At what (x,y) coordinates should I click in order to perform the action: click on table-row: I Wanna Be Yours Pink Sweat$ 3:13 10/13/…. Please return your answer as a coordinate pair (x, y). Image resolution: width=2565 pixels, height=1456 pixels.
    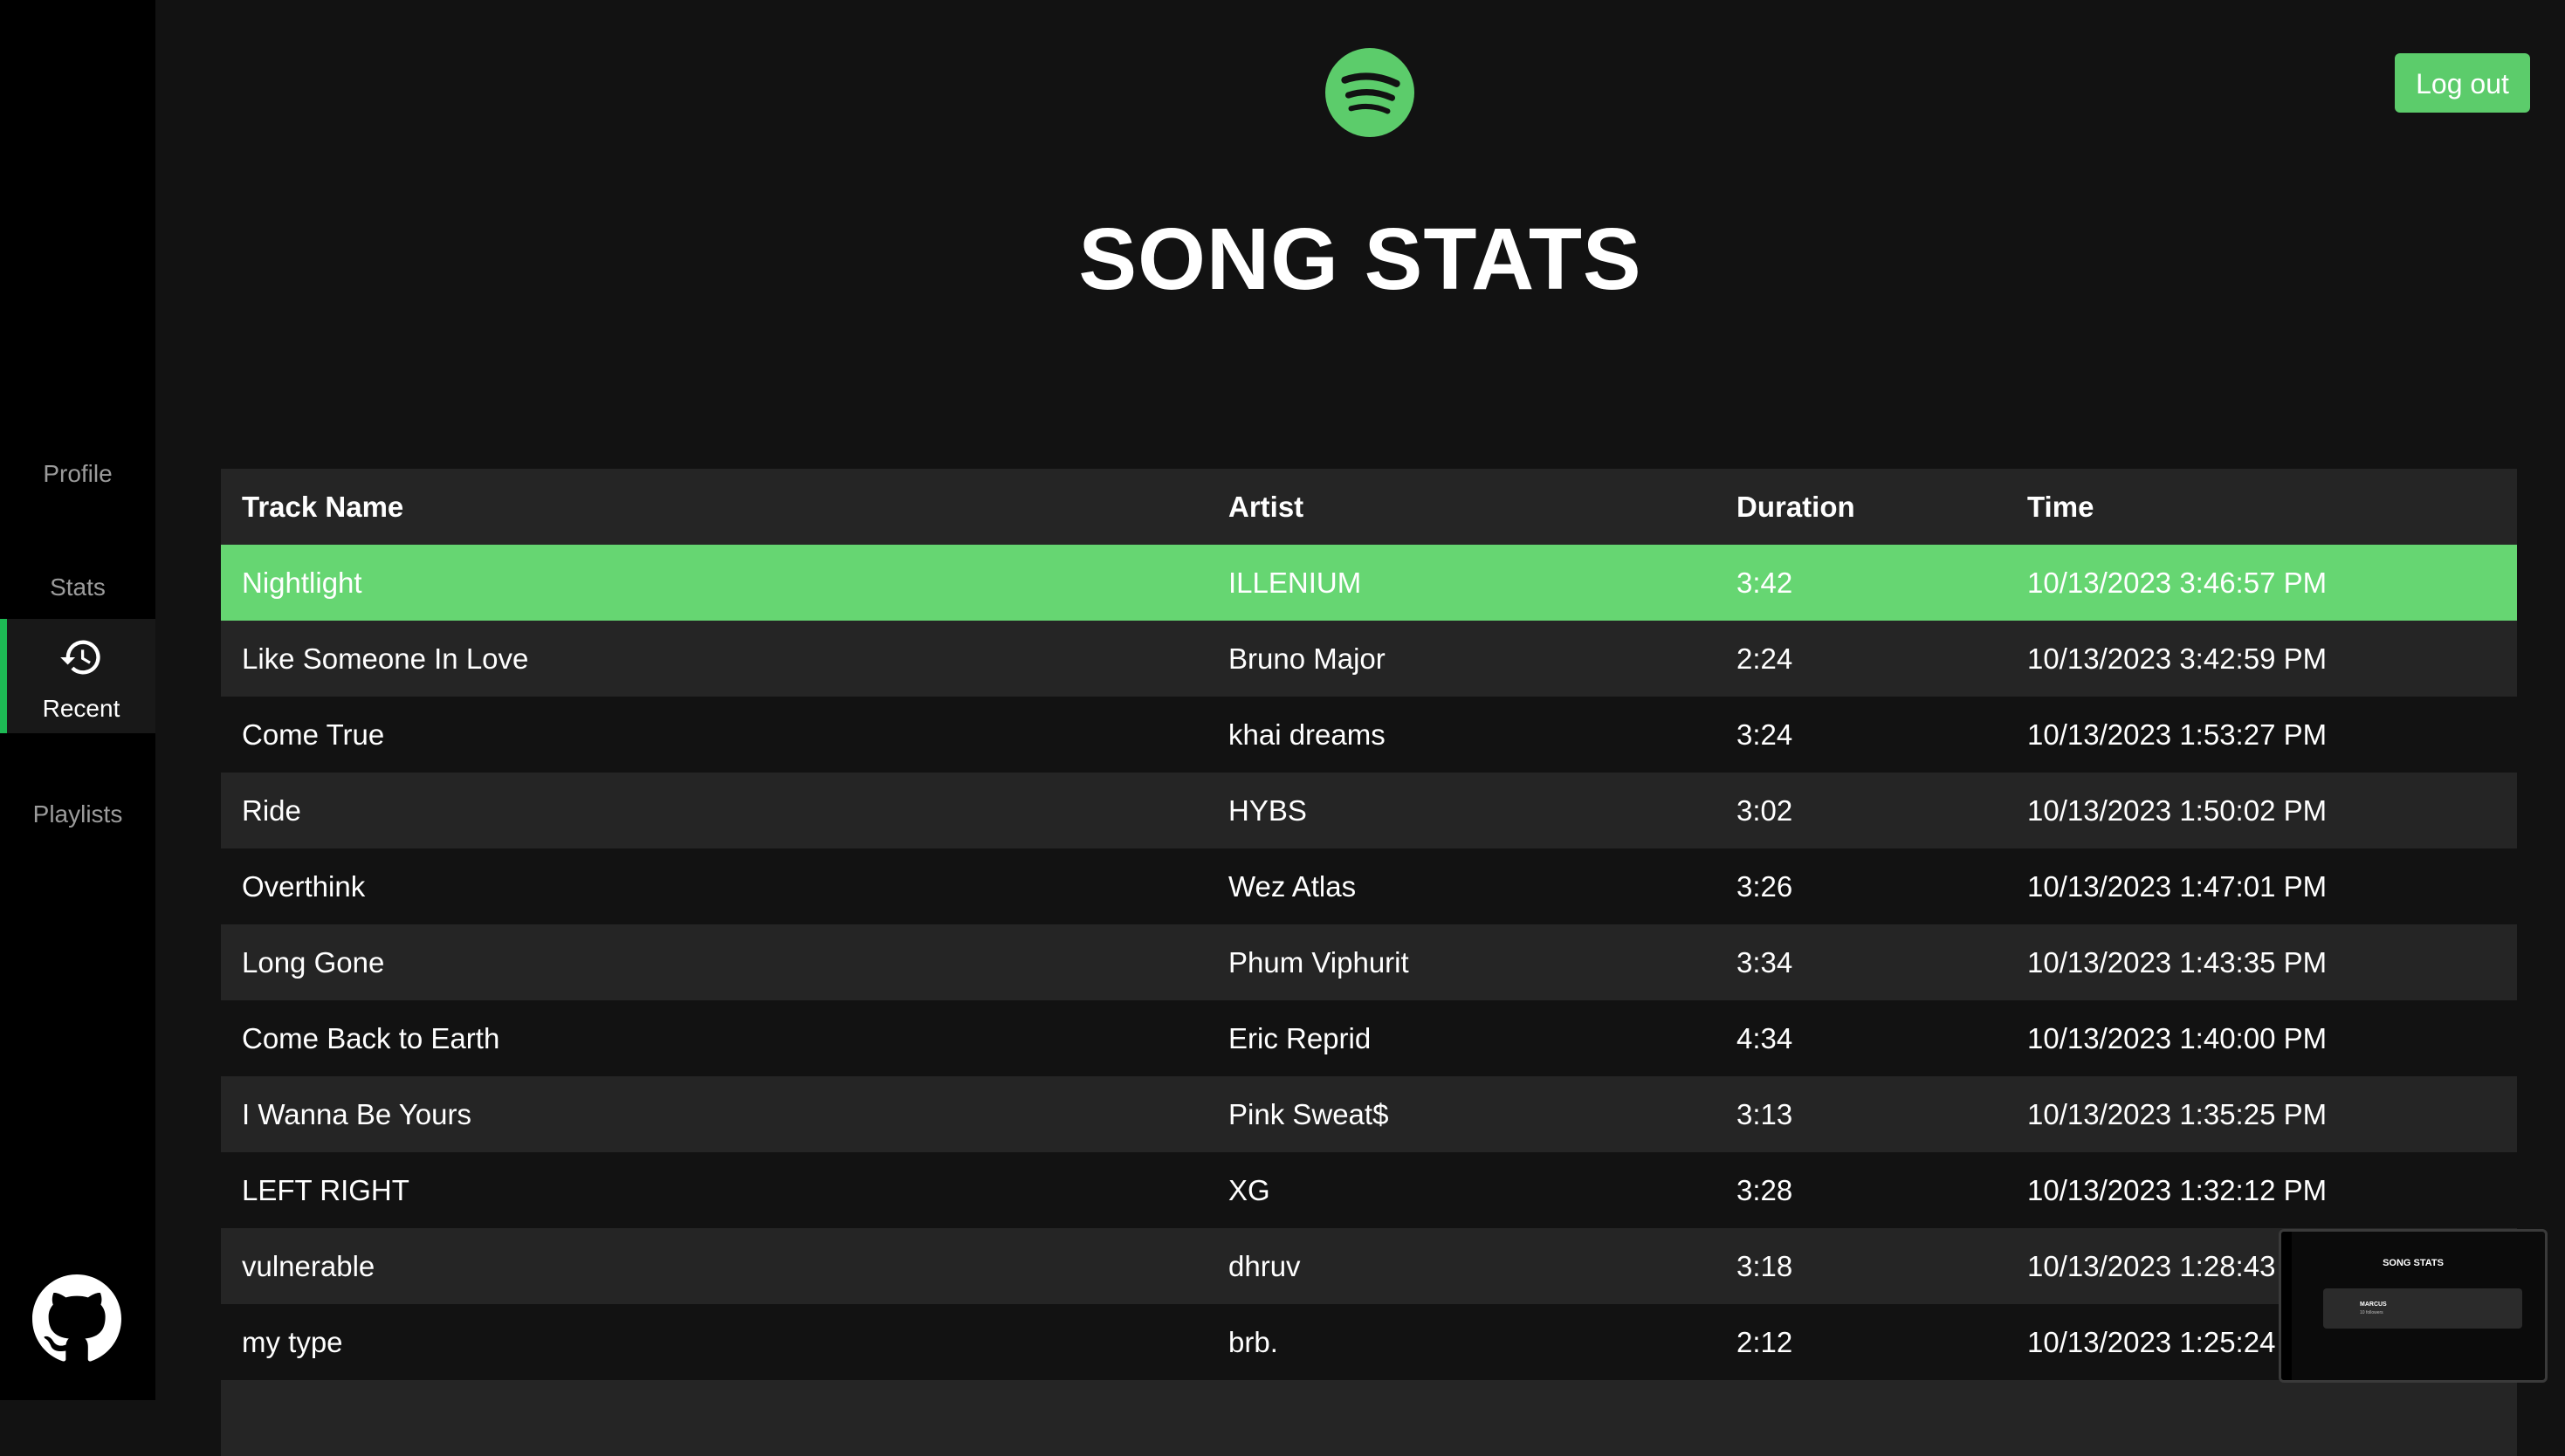
    Looking at the image, I should click on (1369, 1114).